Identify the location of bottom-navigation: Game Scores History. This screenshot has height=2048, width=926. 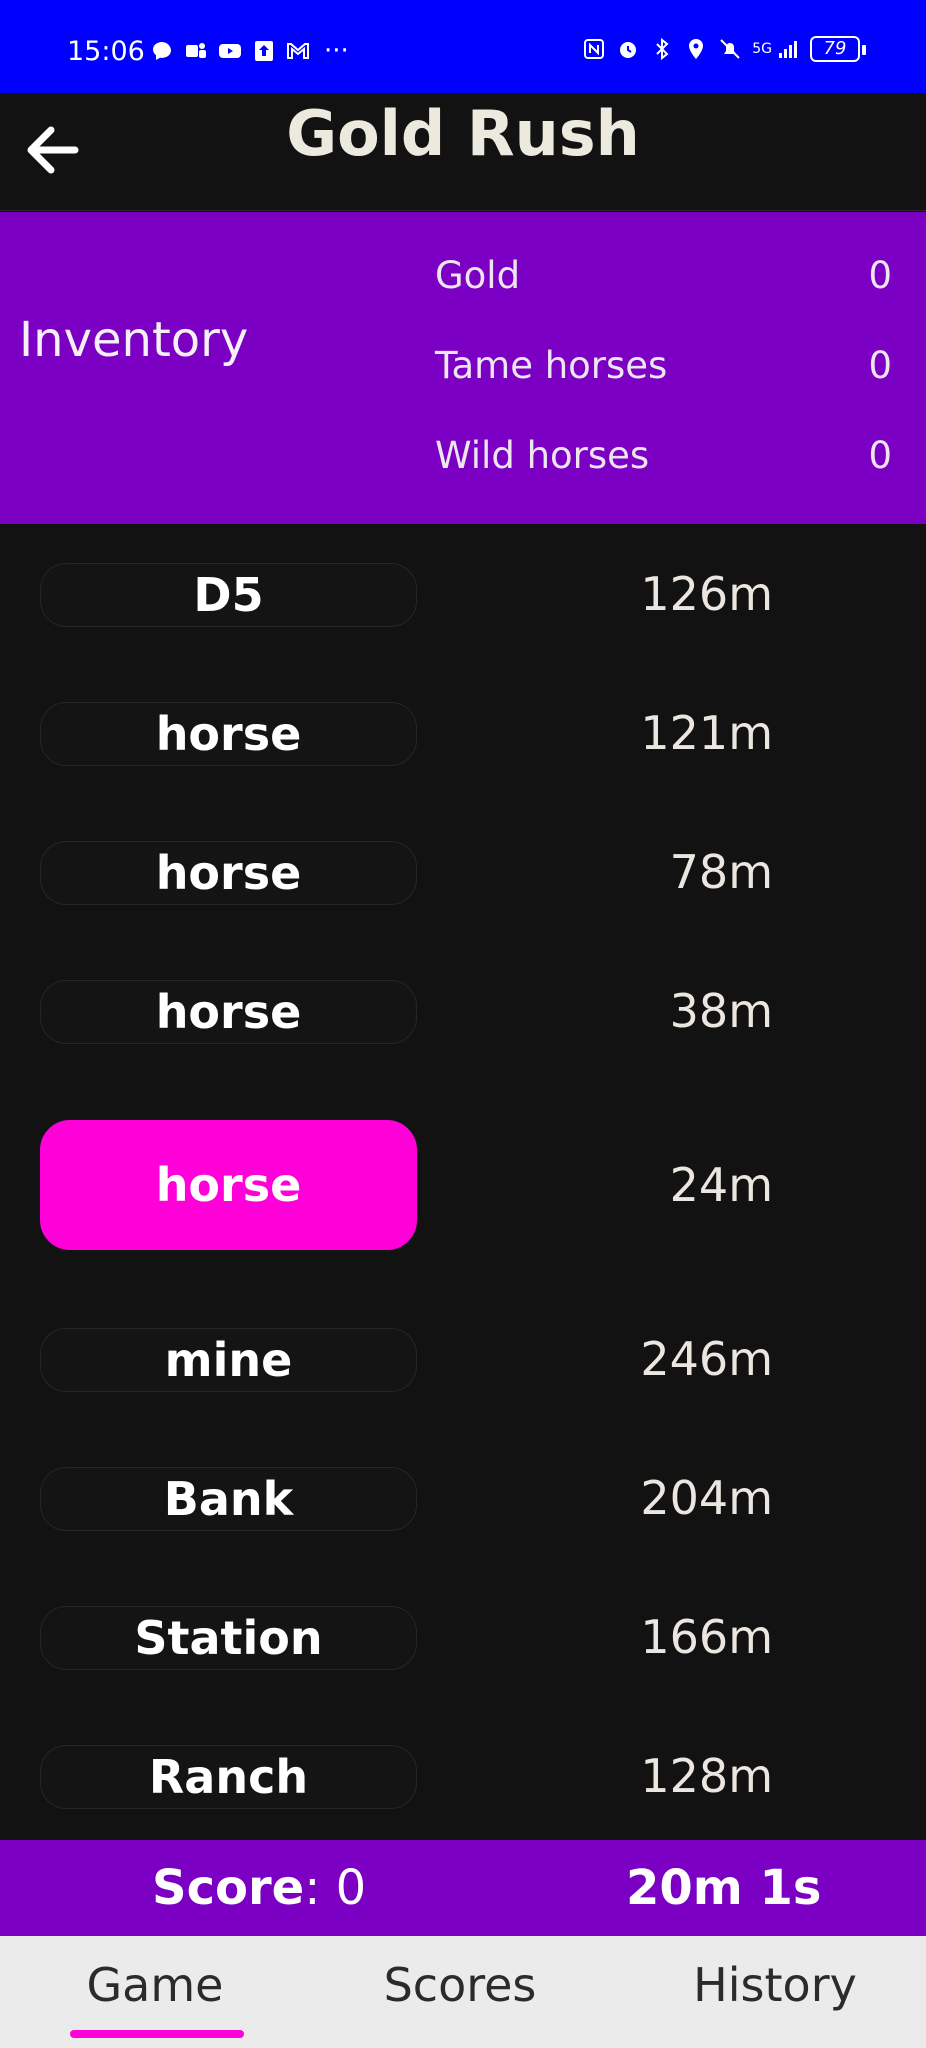
(463, 1992).